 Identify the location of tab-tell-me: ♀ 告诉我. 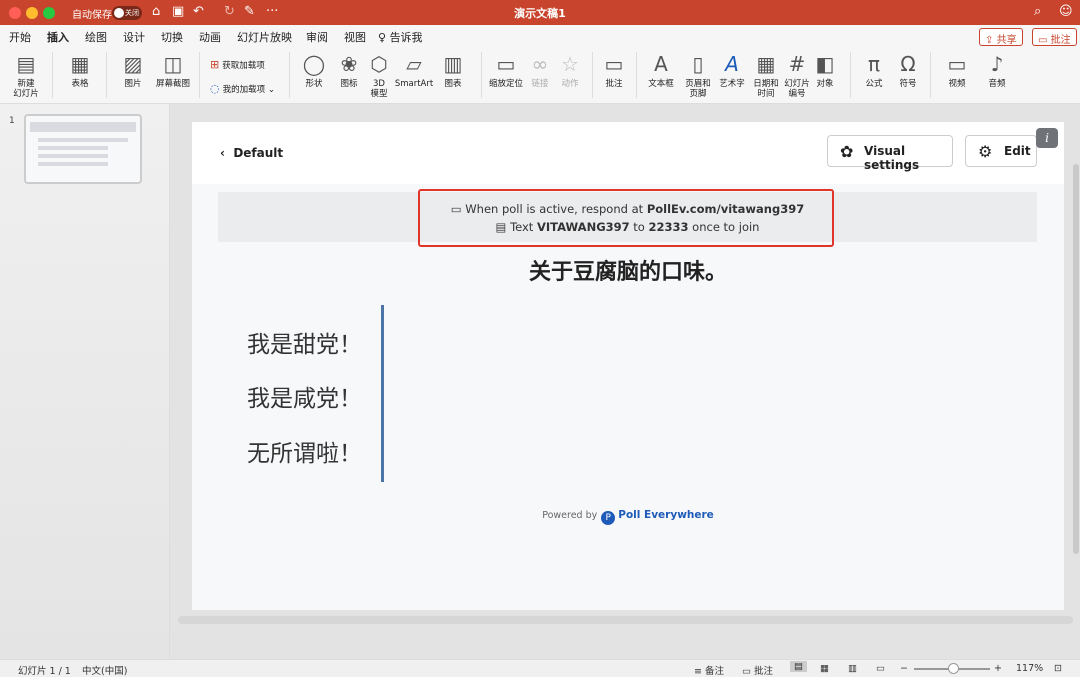
(400, 37).